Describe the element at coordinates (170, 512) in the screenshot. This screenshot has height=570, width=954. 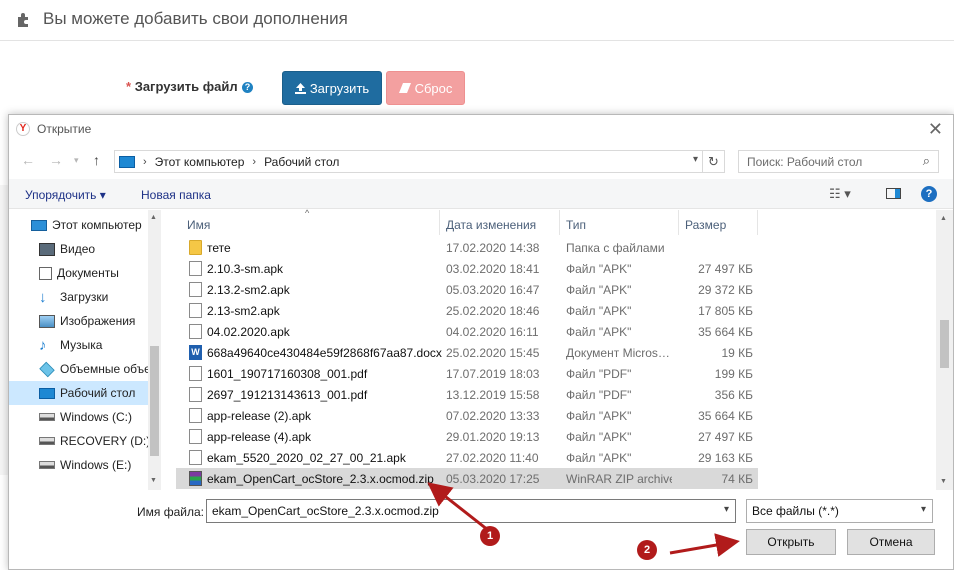
I see `filename-label: Имя файла:` at that location.